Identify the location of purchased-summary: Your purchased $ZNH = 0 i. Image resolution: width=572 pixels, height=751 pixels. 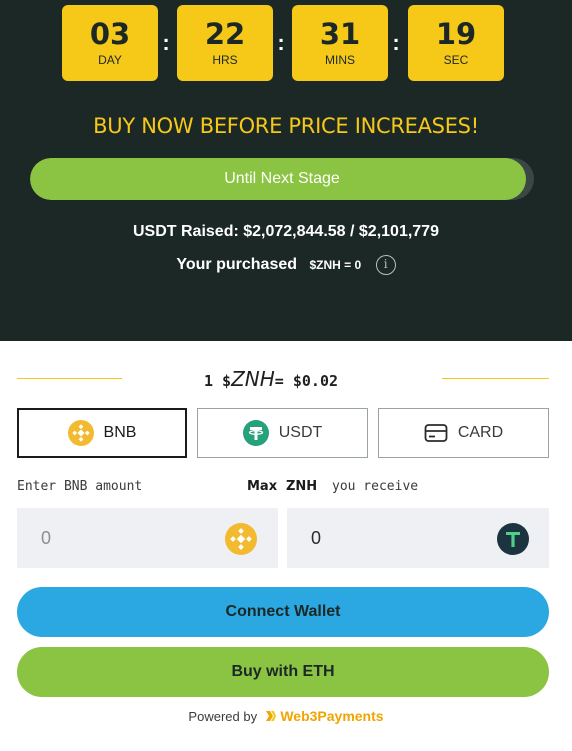
(286, 265).